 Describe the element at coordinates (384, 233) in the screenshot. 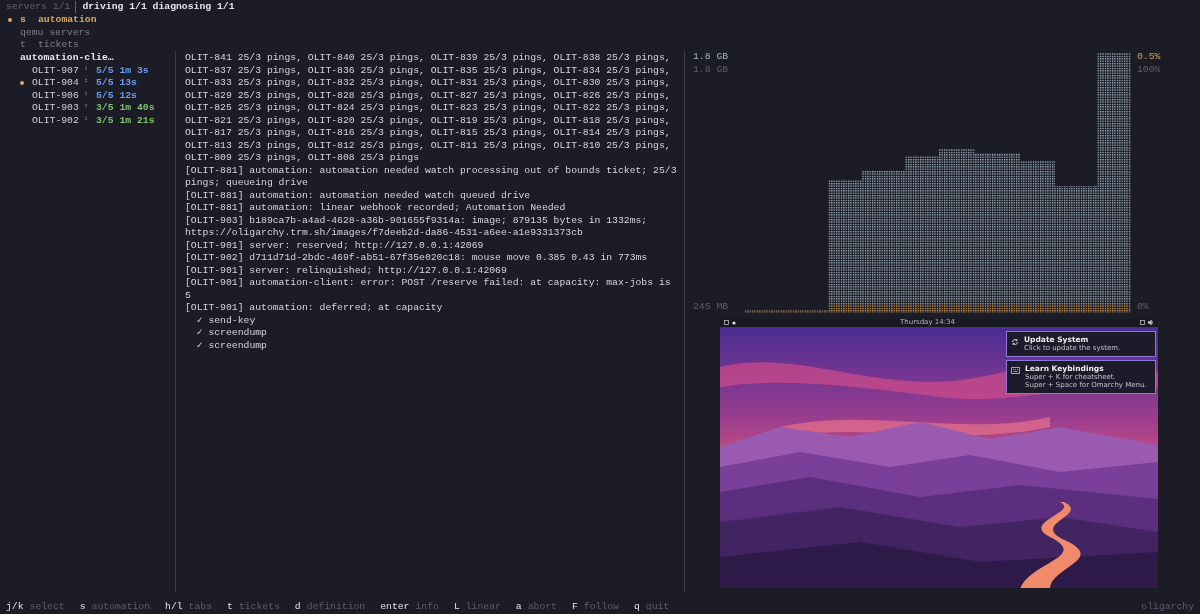

I see `log-line: https://oligarchy.trm.sh/images/f7deeb2d-da86-4531-a6ee-a1e9331373cb` at that location.